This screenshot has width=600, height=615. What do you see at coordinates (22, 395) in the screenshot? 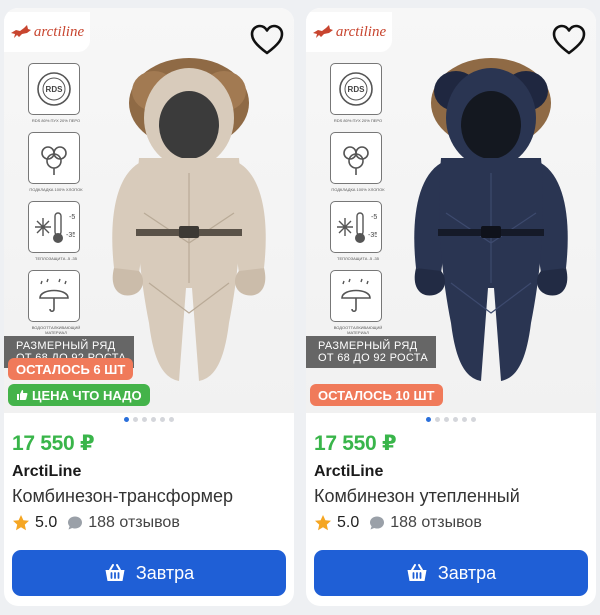
I see `thumbs-up-icon` at bounding box center [22, 395].